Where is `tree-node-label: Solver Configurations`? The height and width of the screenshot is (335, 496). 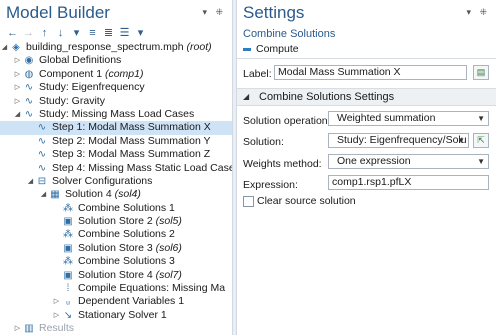
tree-node-label: Solver Configurations is located at coordinates (102, 181).